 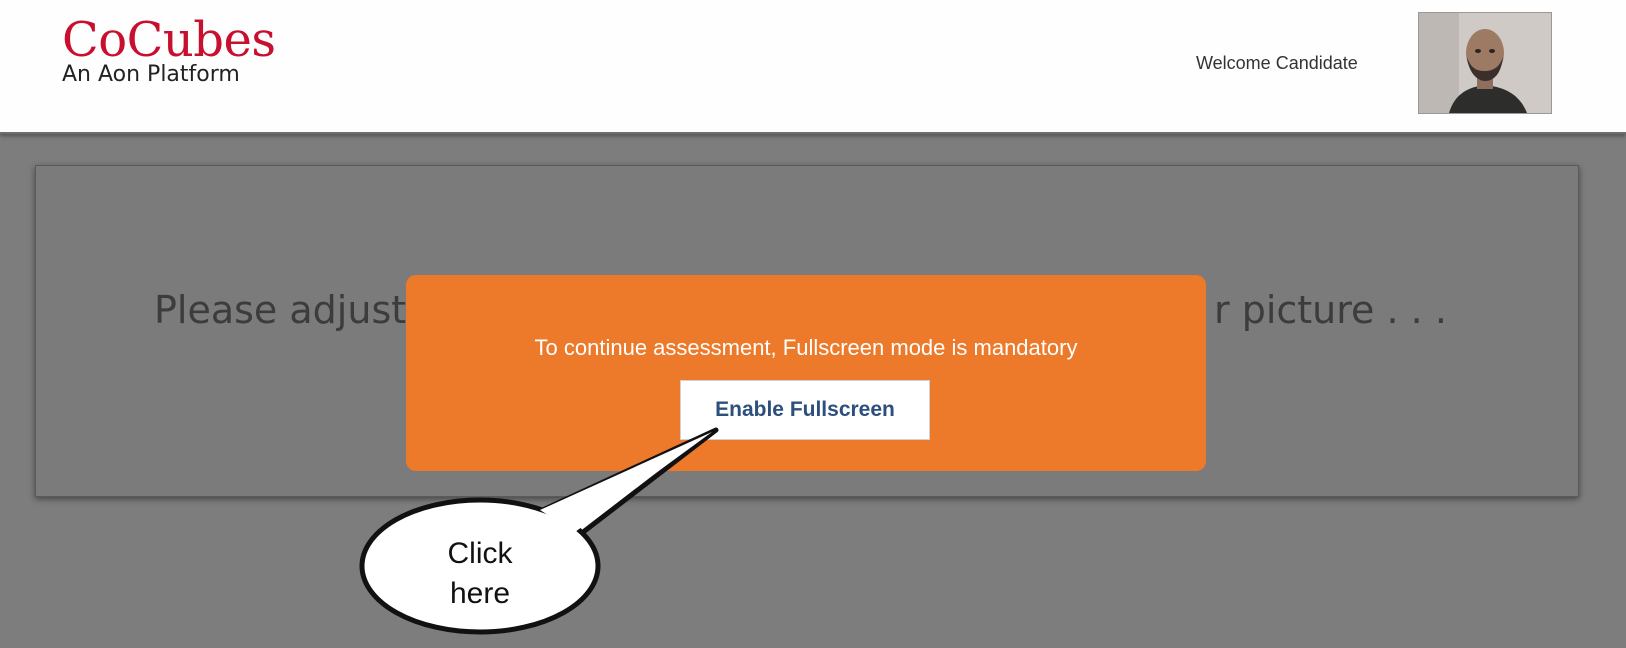 I want to click on callout-text: Click here, so click(x=480, y=574).